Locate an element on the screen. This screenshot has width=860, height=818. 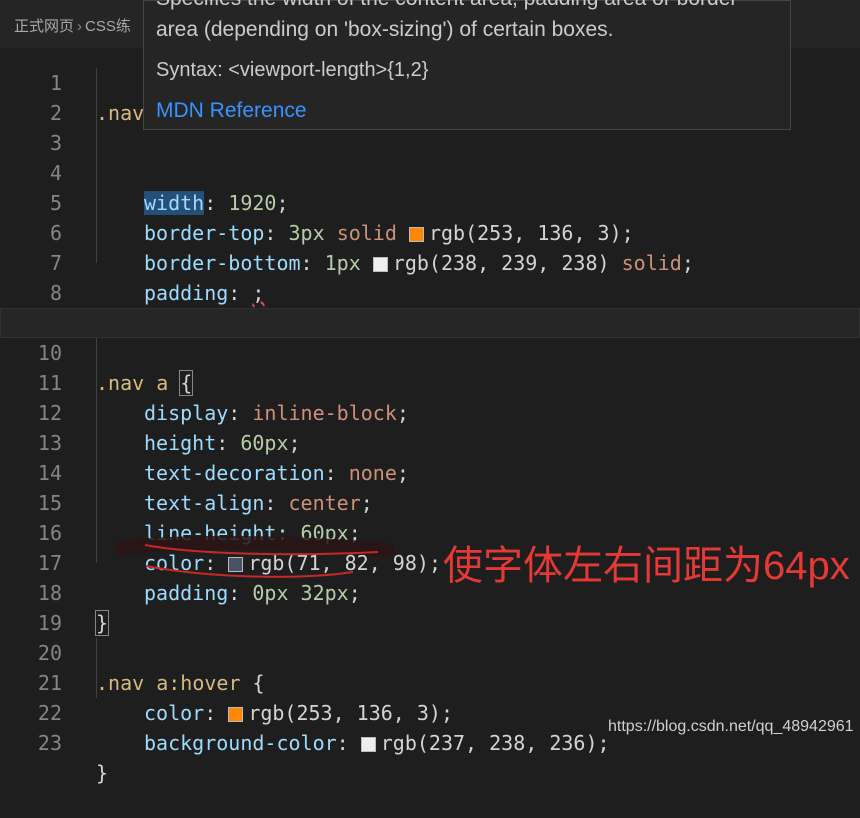
code-line: 21 color: rgb(253, 136, 3); is located at coordinates (430, 681).